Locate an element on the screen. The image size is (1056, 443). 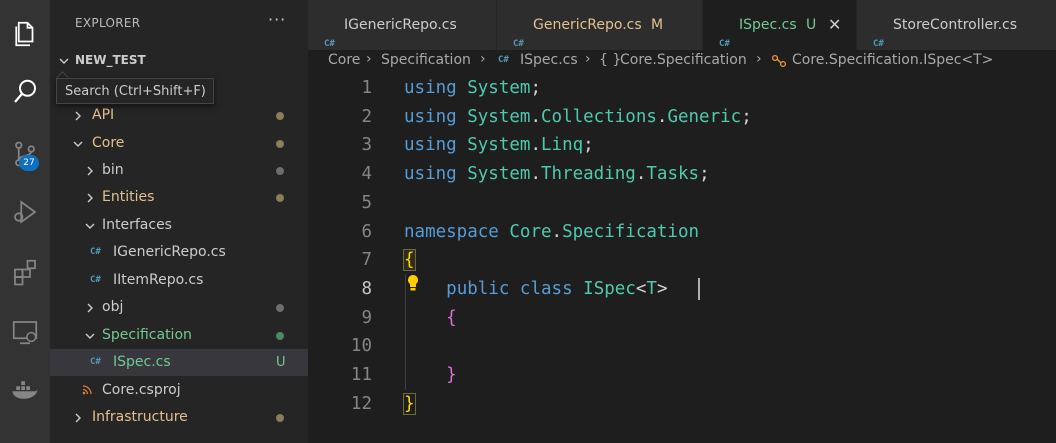
namespace-icon: { } is located at coordinates (610, 60).